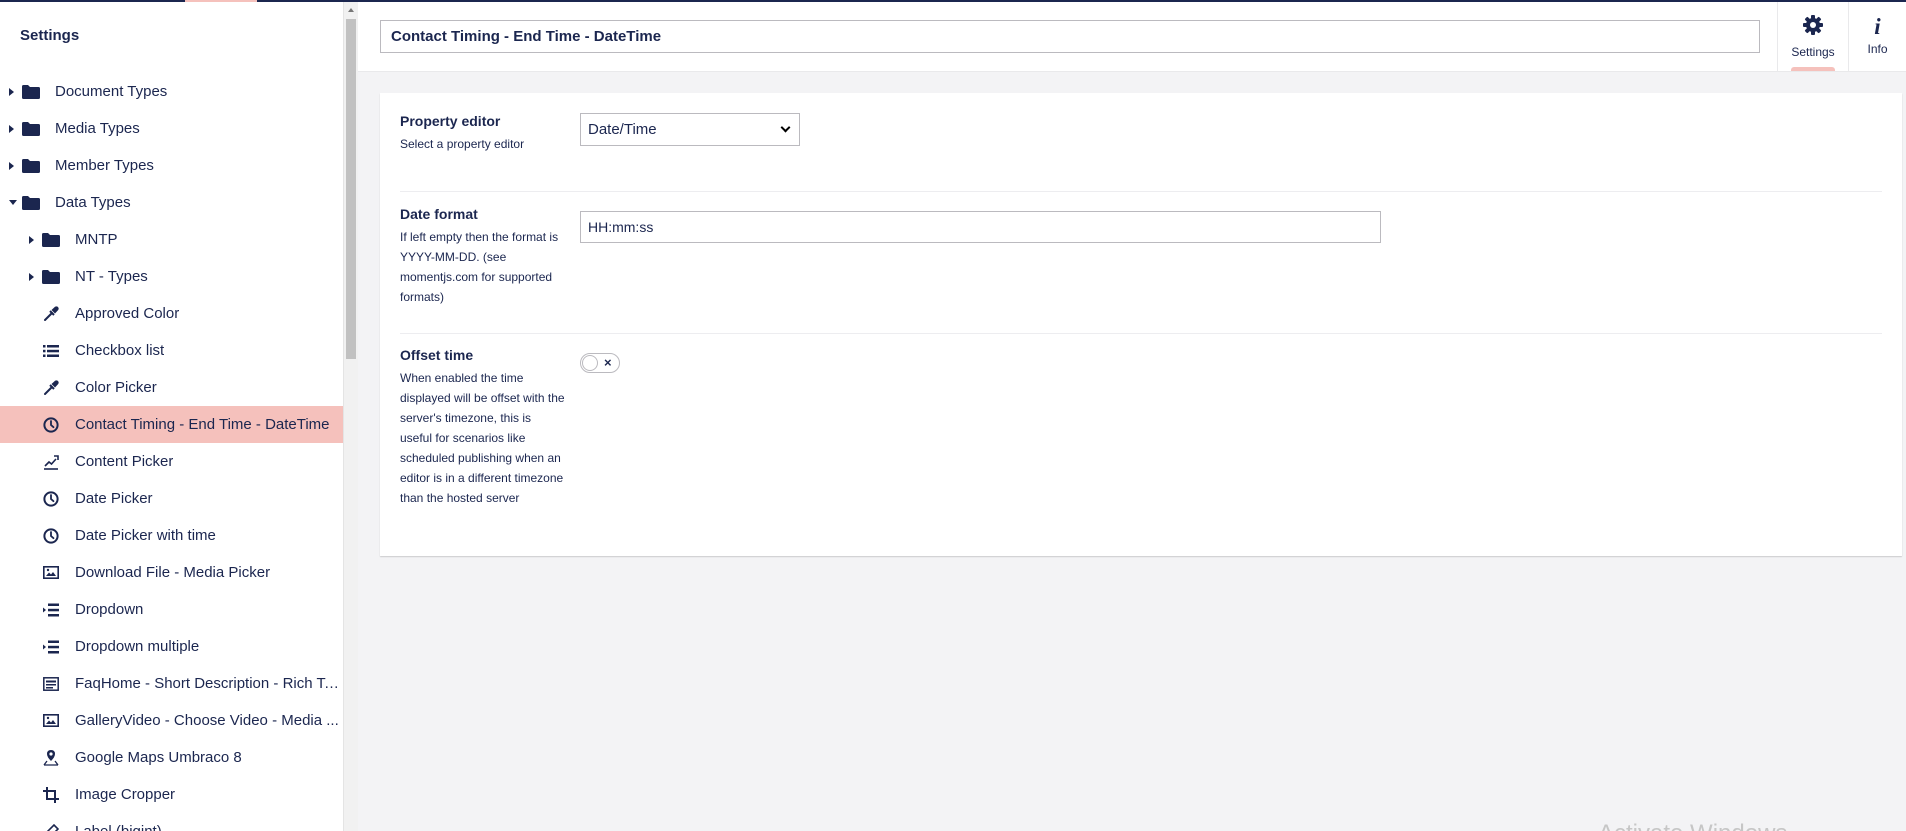 This screenshot has height=831, width=1906. I want to click on sidebar-item-label: Download File - Media Picker, so click(173, 572).